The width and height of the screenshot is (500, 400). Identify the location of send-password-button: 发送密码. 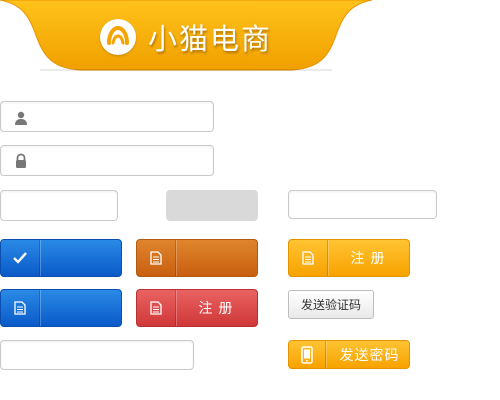
(349, 354).